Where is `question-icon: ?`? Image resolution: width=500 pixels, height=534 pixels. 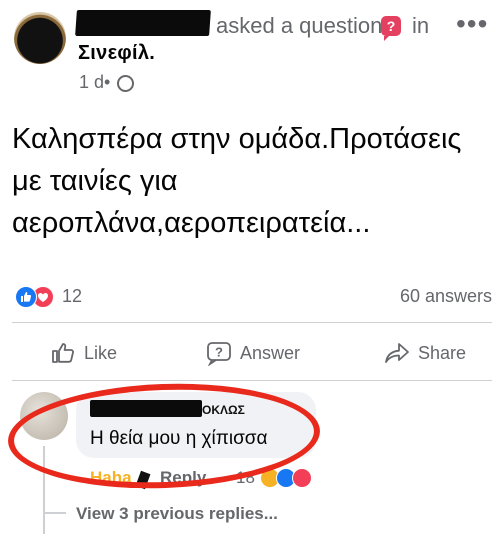
question-icon: ? is located at coordinates (391, 28).